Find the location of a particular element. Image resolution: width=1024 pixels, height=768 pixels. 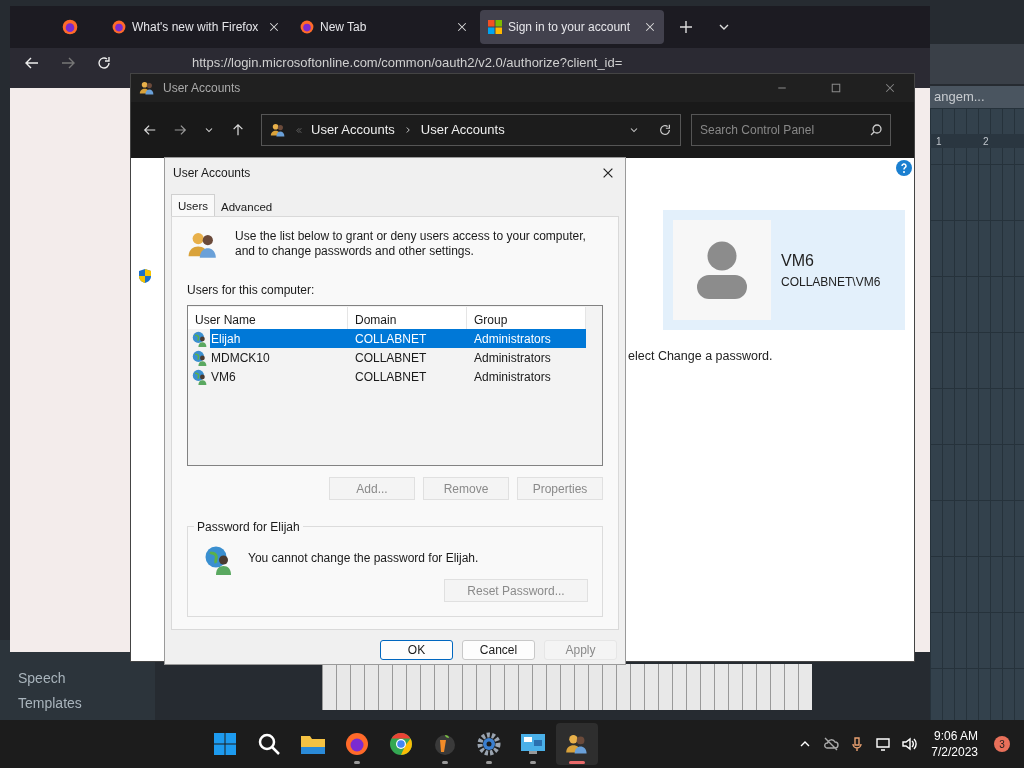

windows-squares-icon is located at coordinates (495, 27).